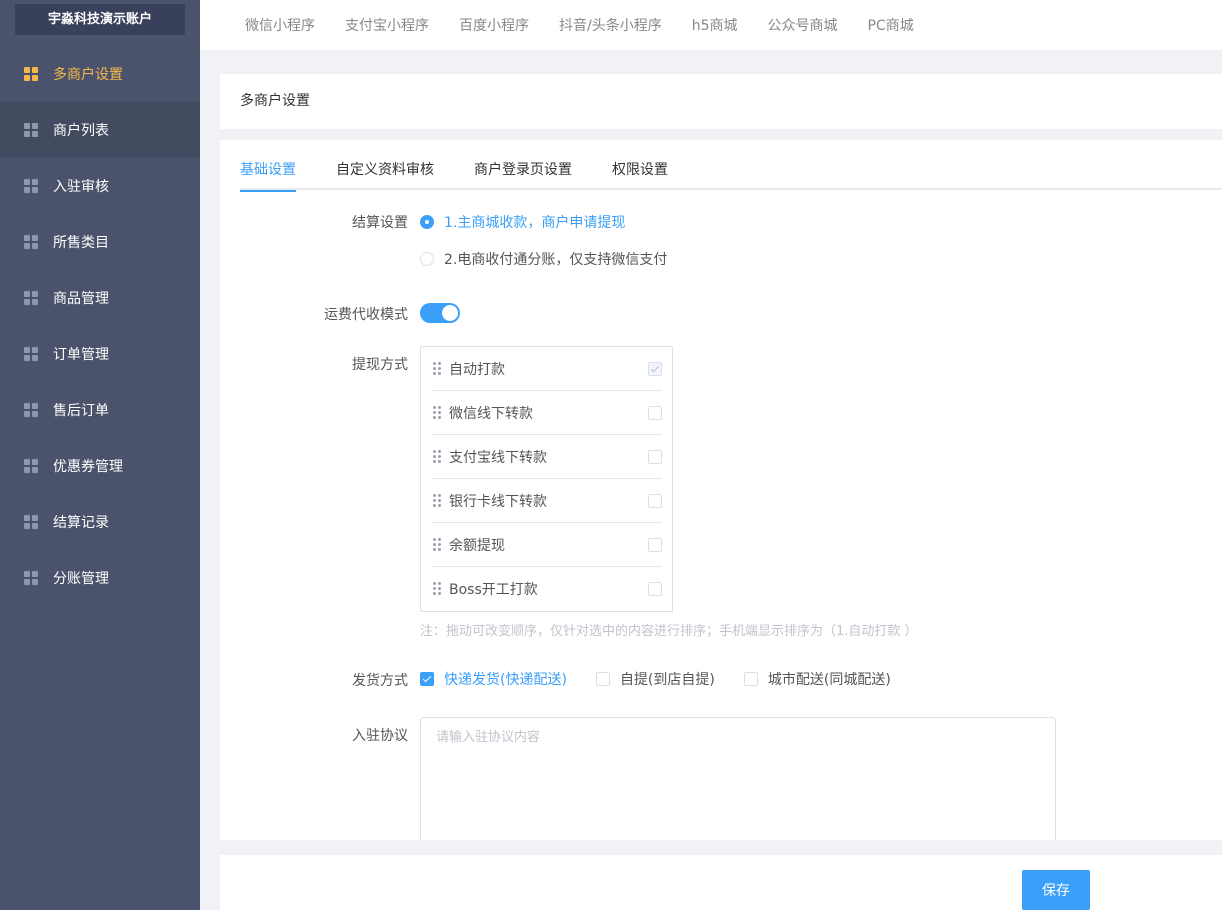  What do you see at coordinates (546, 545) in the screenshot?
I see `withdraw-item-balance: 余额提现` at bounding box center [546, 545].